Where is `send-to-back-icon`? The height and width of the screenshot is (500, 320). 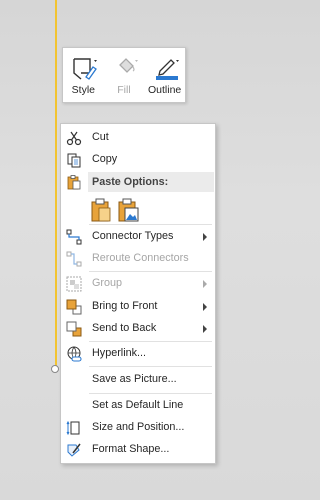 send-to-back-icon is located at coordinates (74, 329).